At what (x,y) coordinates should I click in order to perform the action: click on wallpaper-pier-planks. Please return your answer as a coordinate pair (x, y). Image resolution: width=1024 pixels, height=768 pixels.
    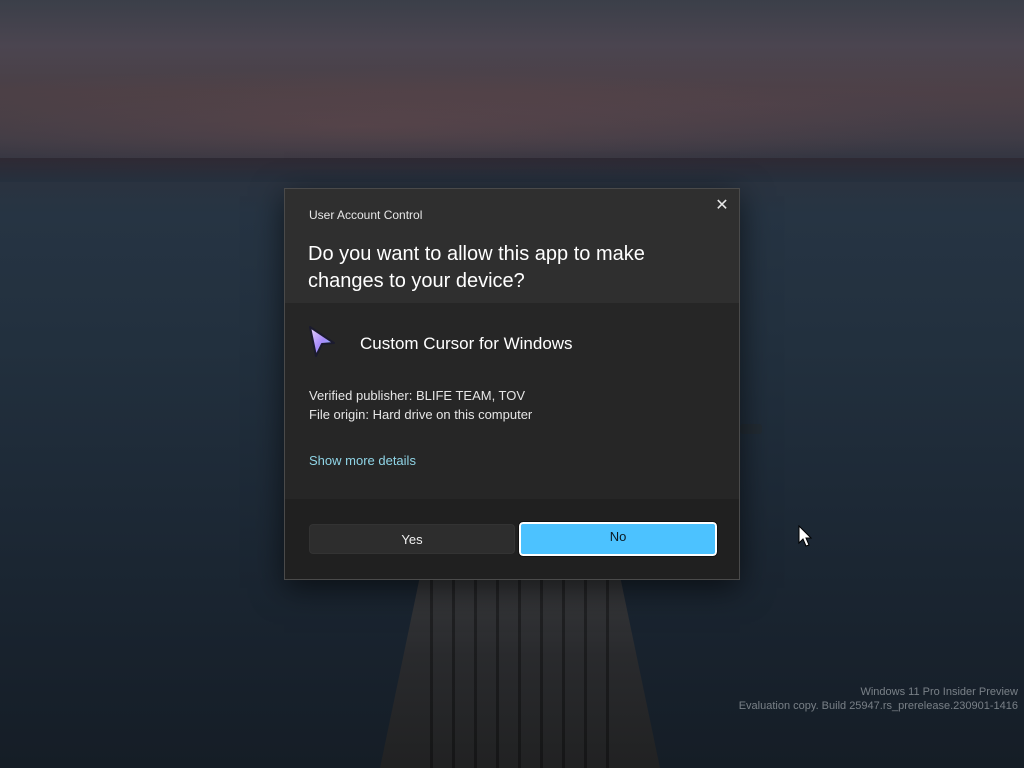
    Looking at the image, I should click on (520, 674).